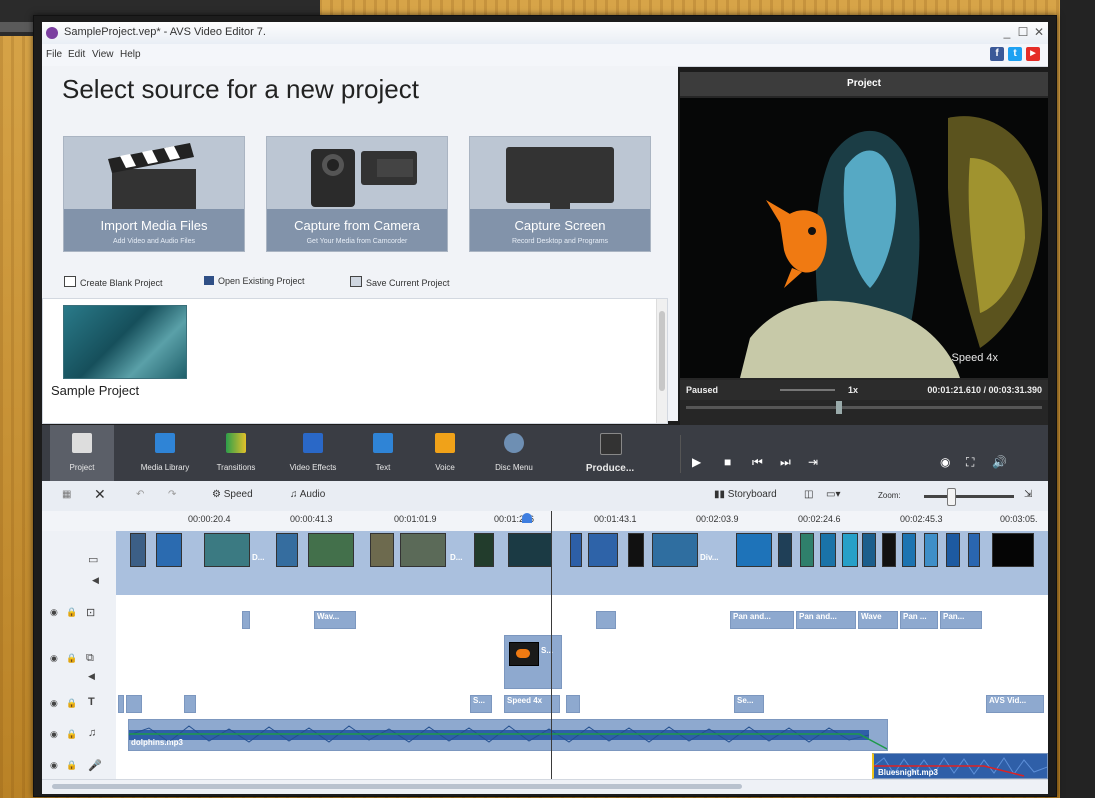 The image size is (1095, 798). I want to click on tab-video-effects: Video Effects, so click(313, 453).